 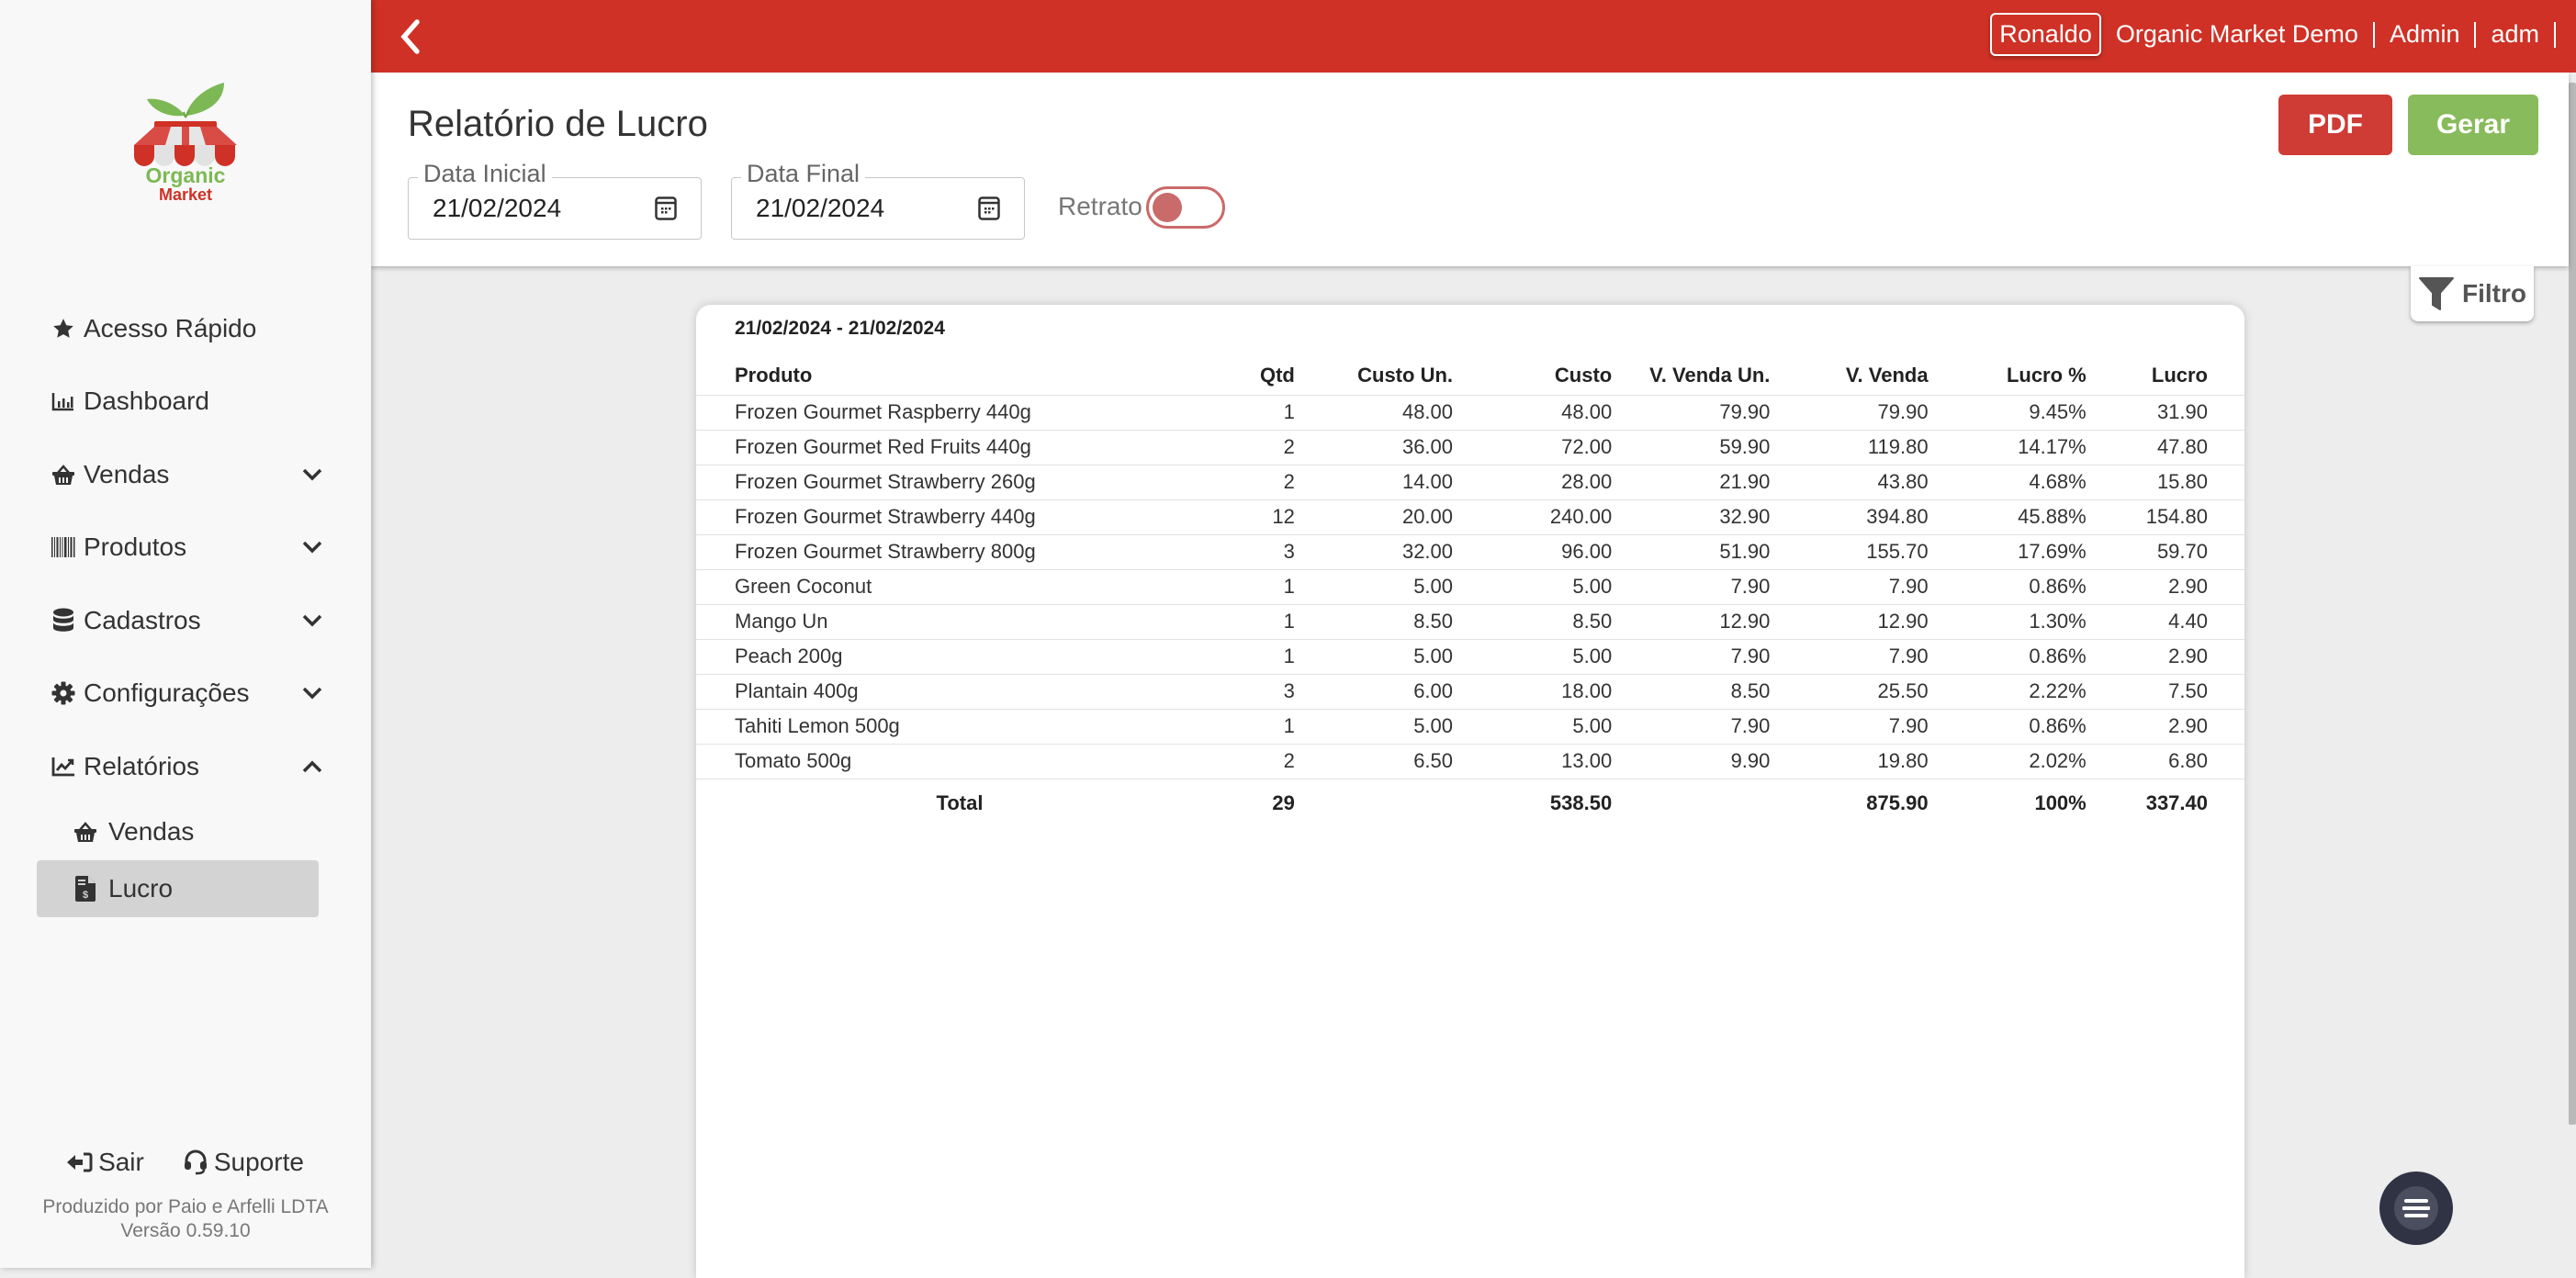 What do you see at coordinates (185, 402) in the screenshot?
I see `sidebar-item-dashboard: Dashboard` at bounding box center [185, 402].